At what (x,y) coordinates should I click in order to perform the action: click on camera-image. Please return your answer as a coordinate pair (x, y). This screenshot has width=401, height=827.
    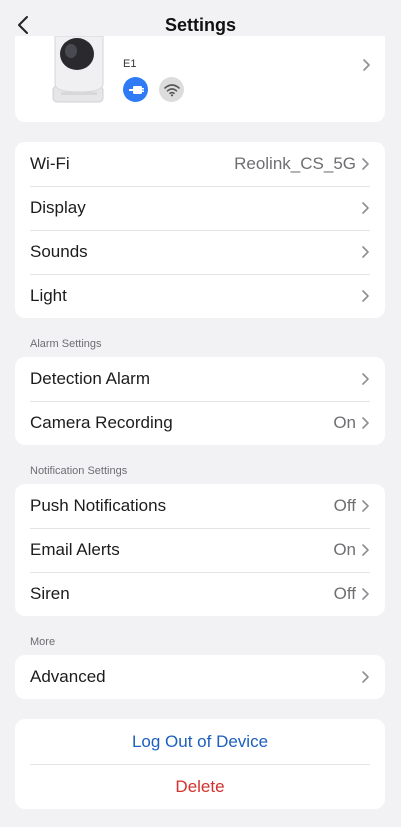
    Looking at the image, I should click on (78, 69).